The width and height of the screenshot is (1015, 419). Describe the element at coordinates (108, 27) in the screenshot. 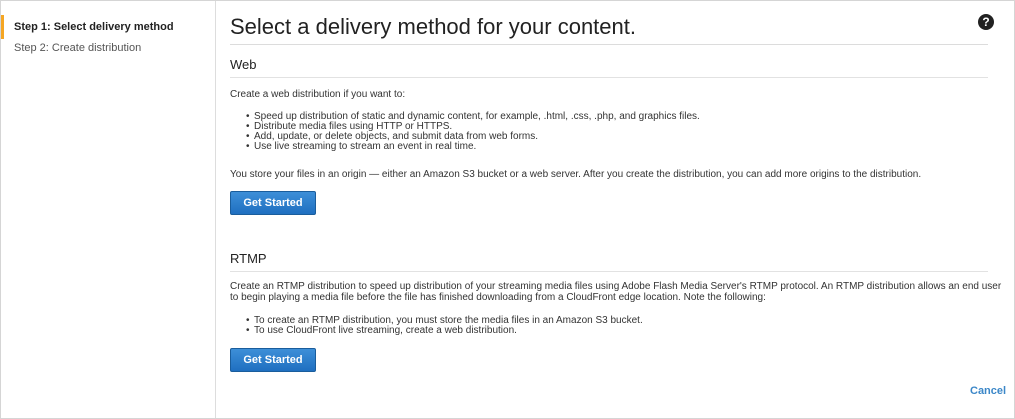

I see `sidebar-step-1: Step 1: Select delivery method` at that location.